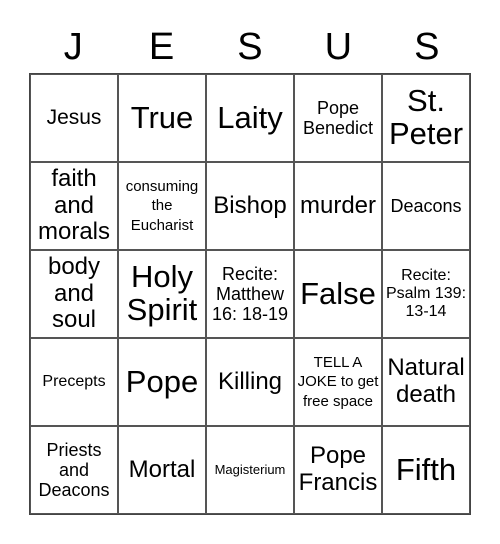 The width and height of the screenshot is (500, 544). Describe the element at coordinates (74, 118) in the screenshot. I see `bingo-cell: Jesus` at that location.